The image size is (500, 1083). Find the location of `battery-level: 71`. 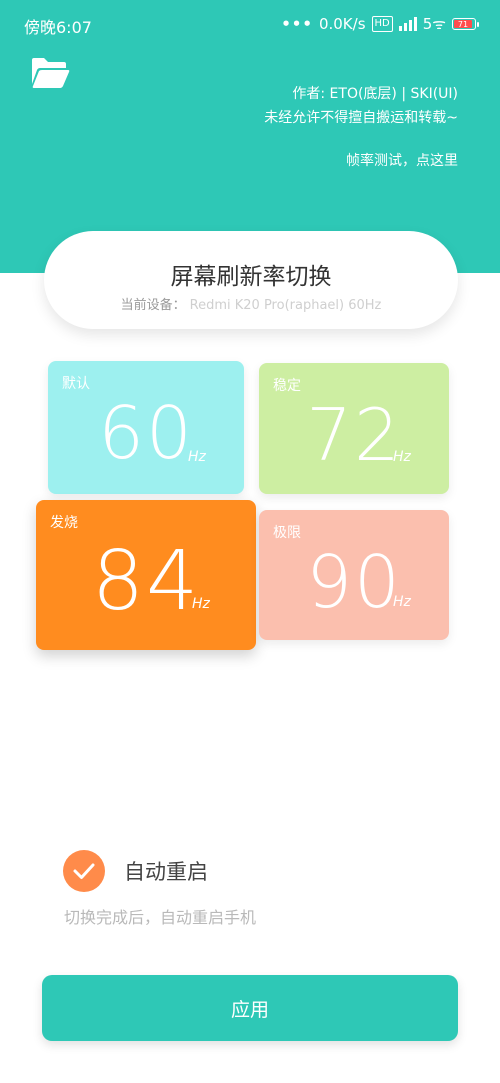

battery-level: 71 is located at coordinates (463, 24).